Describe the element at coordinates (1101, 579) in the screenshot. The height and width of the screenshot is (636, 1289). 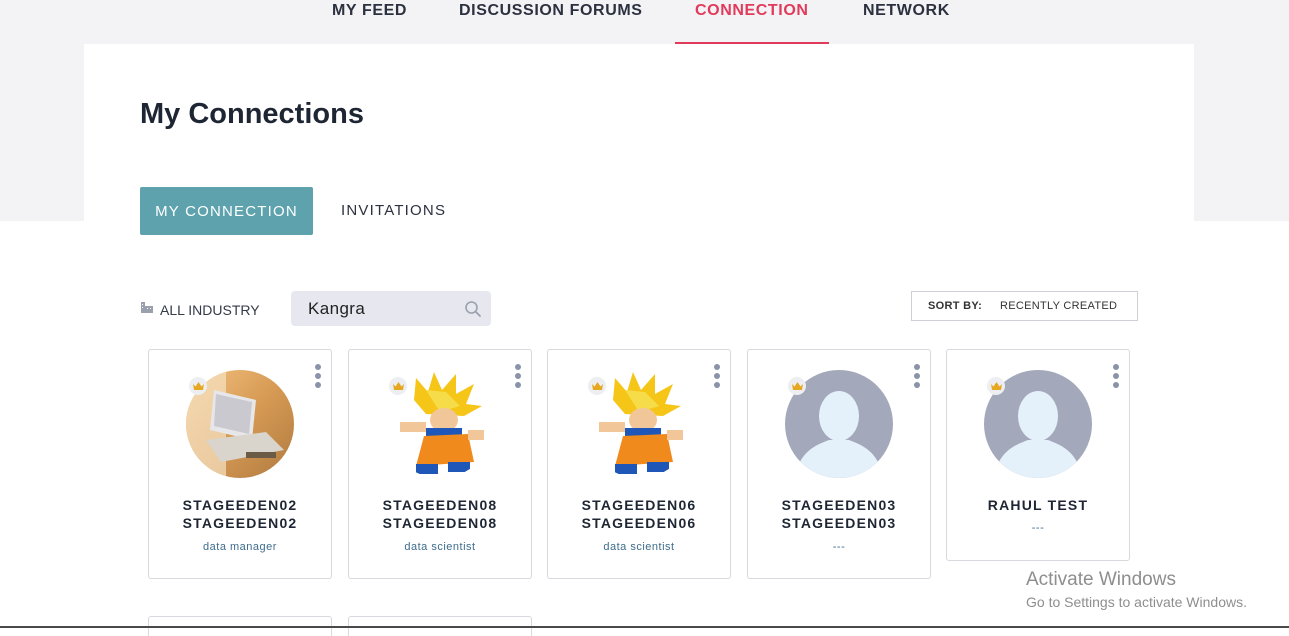
I see `watermark-title: Activate Windows` at that location.